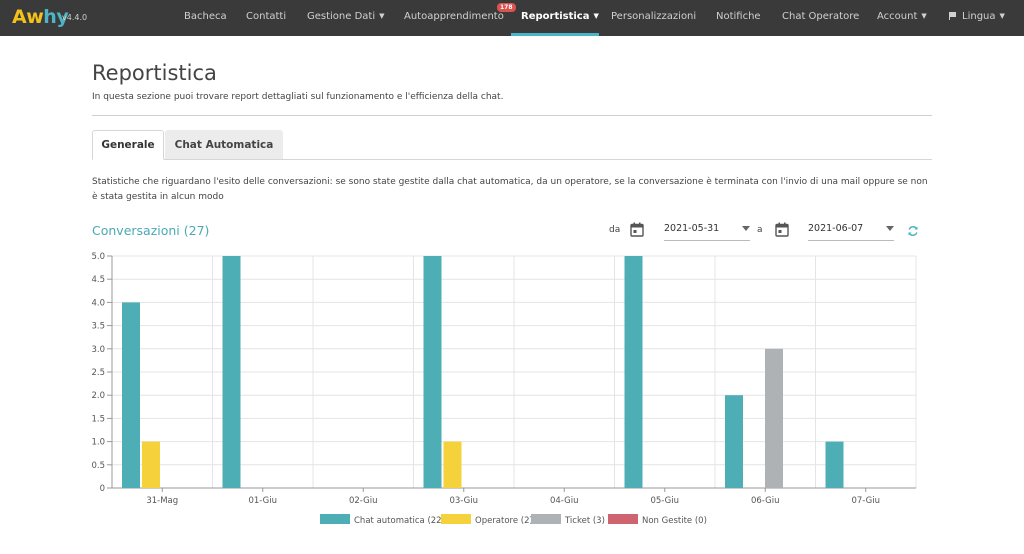 Image resolution: width=1024 pixels, height=554 pixels. I want to click on app-version: v4.4.0, so click(75, 17).